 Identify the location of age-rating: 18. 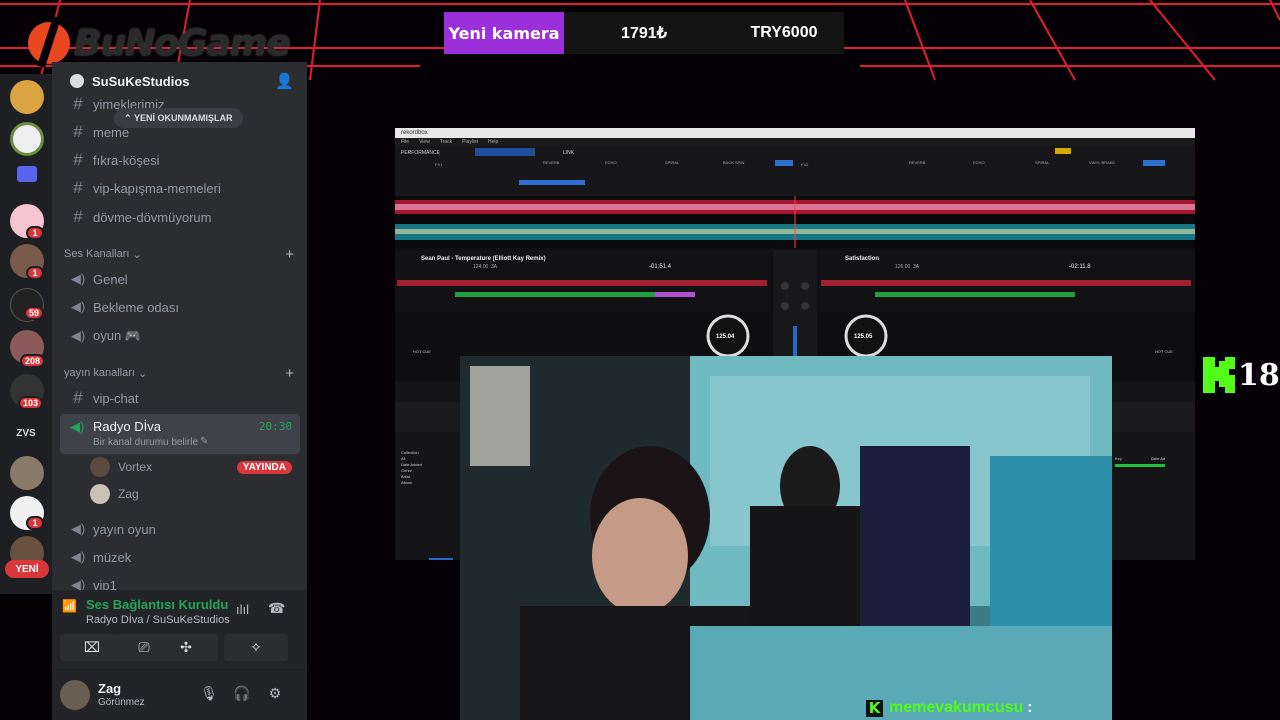
(1241, 375).